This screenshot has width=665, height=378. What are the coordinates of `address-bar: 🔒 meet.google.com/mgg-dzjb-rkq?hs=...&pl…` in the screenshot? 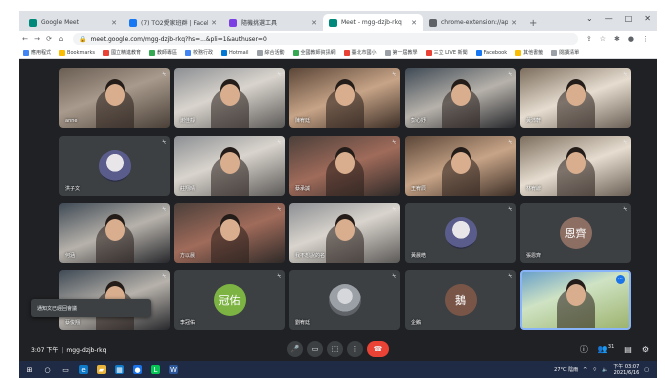 It's located at (325, 39).